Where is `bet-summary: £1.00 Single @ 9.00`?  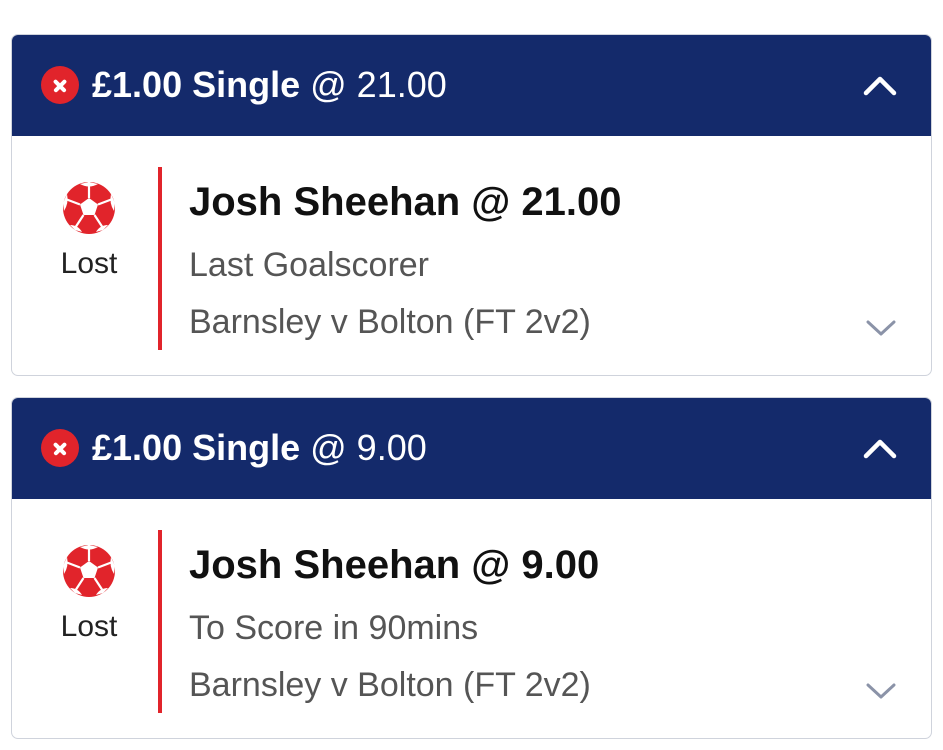
bet-summary: £1.00 Single @ 9.00 is located at coordinates (259, 448).